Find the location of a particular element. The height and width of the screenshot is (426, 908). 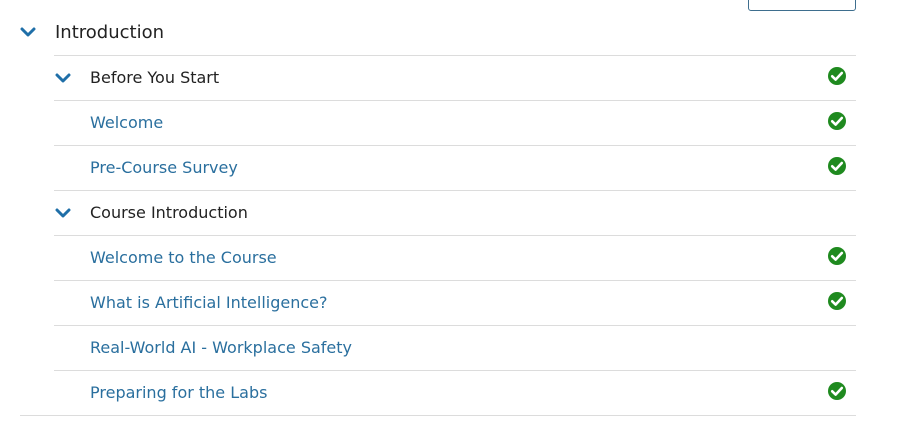

lesson-row: Welcome is located at coordinates (455, 122).